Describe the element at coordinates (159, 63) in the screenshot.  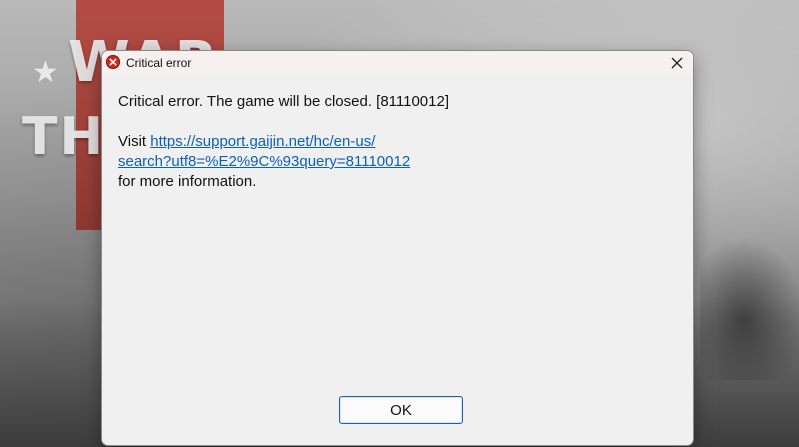
I see `dialog-title: Critical error` at that location.